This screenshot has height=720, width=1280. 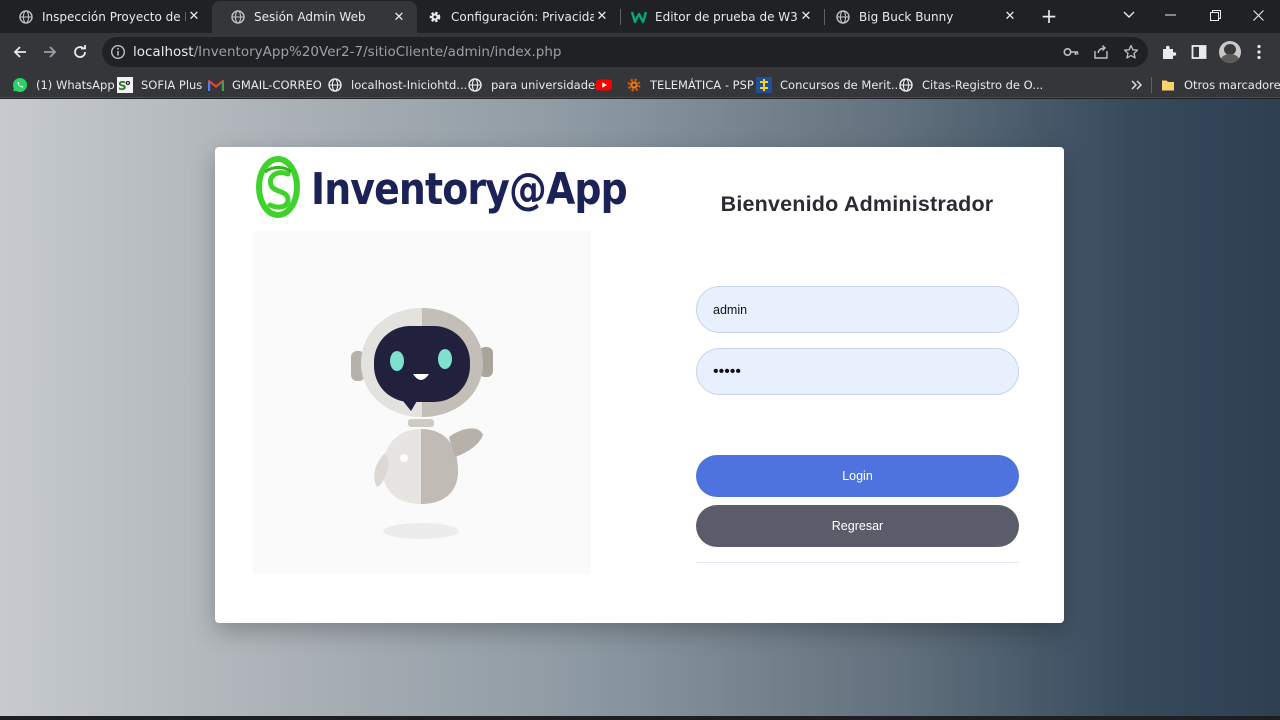 What do you see at coordinates (1071, 52) in the screenshot?
I see `key-icon` at bounding box center [1071, 52].